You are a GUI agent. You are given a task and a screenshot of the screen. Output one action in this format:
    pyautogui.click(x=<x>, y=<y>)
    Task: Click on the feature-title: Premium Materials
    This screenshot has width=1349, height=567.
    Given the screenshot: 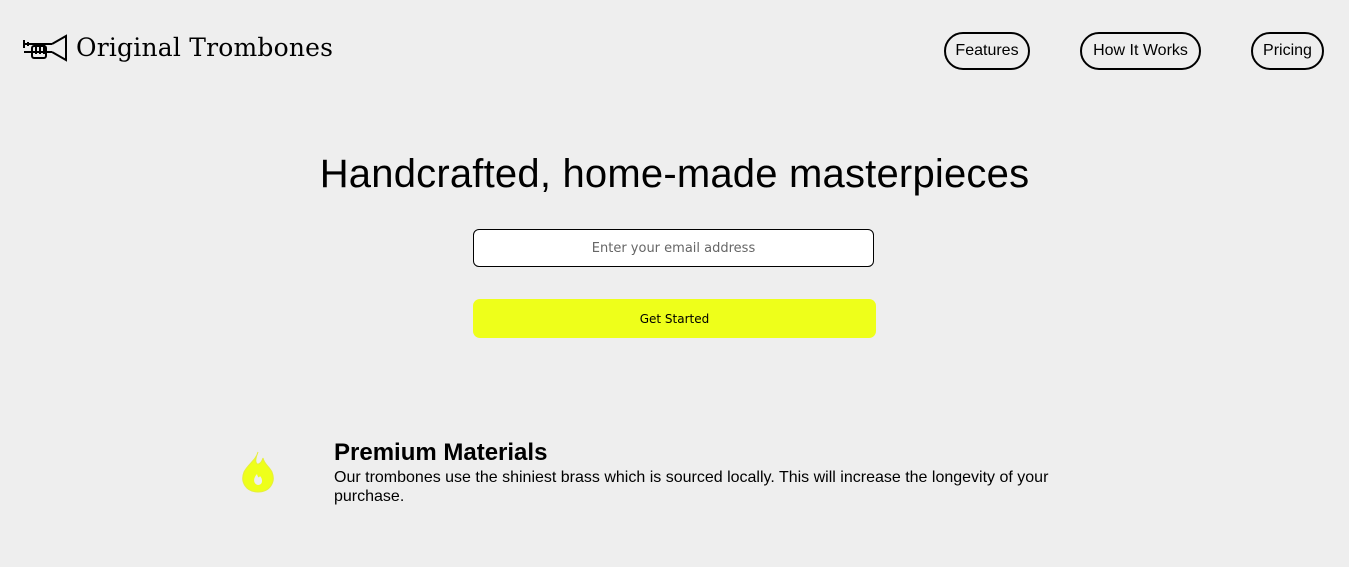 What is the action you would take?
    pyautogui.click(x=441, y=452)
    